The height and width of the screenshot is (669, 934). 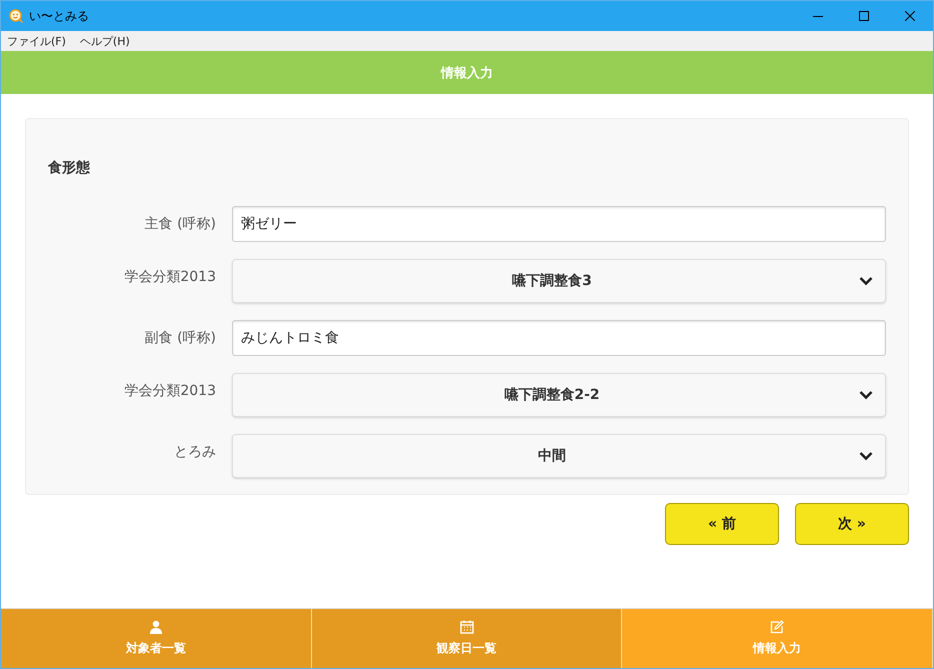 I want to click on input-field: みじんトロミ食, so click(x=559, y=338).